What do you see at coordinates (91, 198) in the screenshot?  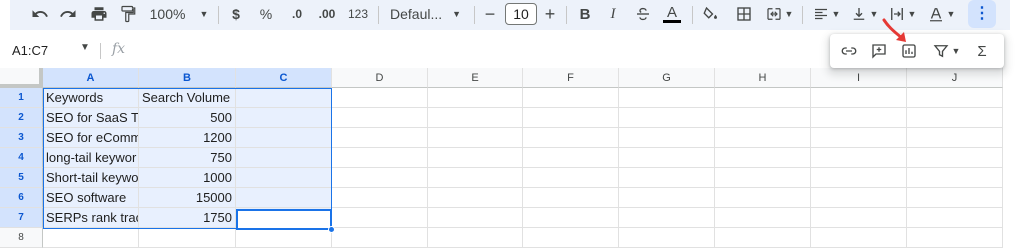 I see `cell-a6: SEO software` at bounding box center [91, 198].